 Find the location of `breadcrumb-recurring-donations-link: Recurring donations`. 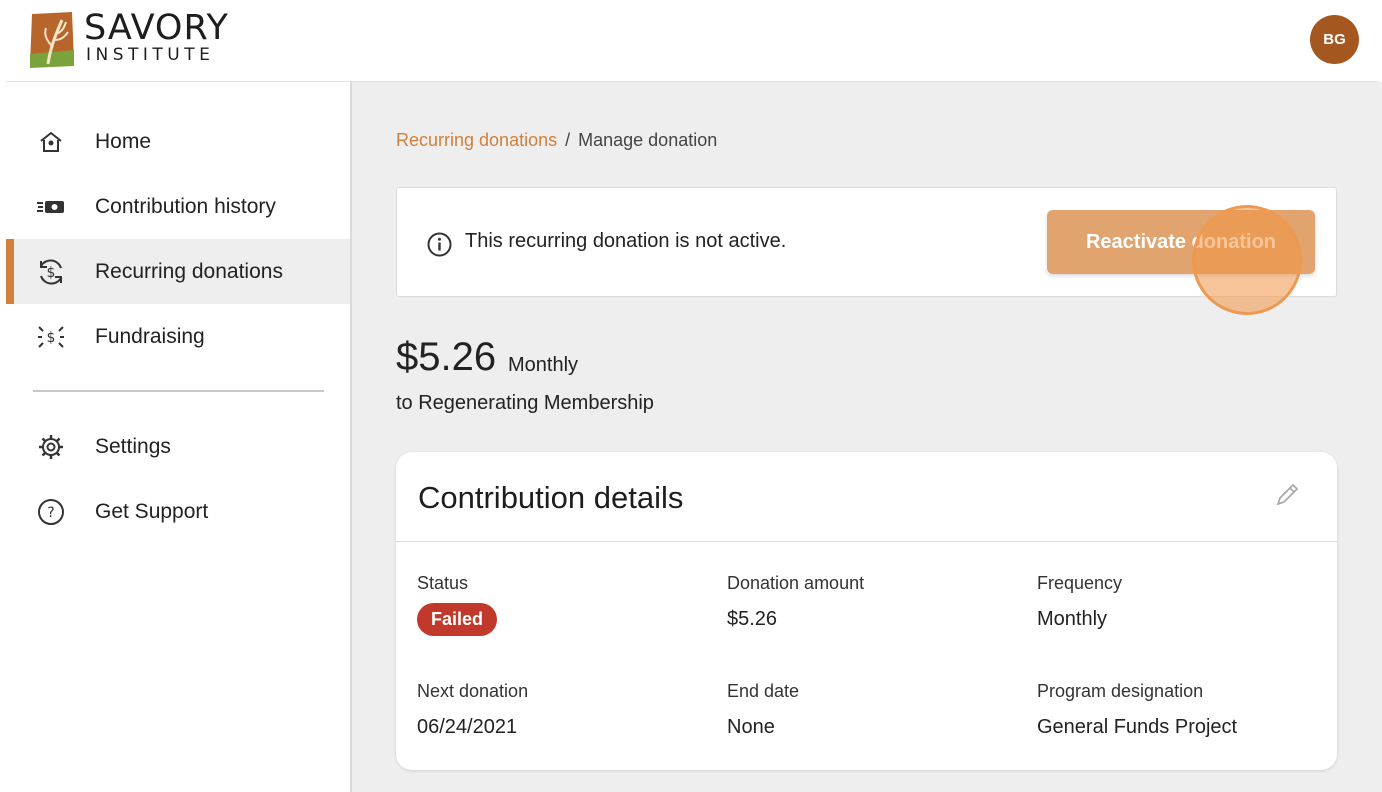

breadcrumb-recurring-donations-link: Recurring donations is located at coordinates (476, 140).